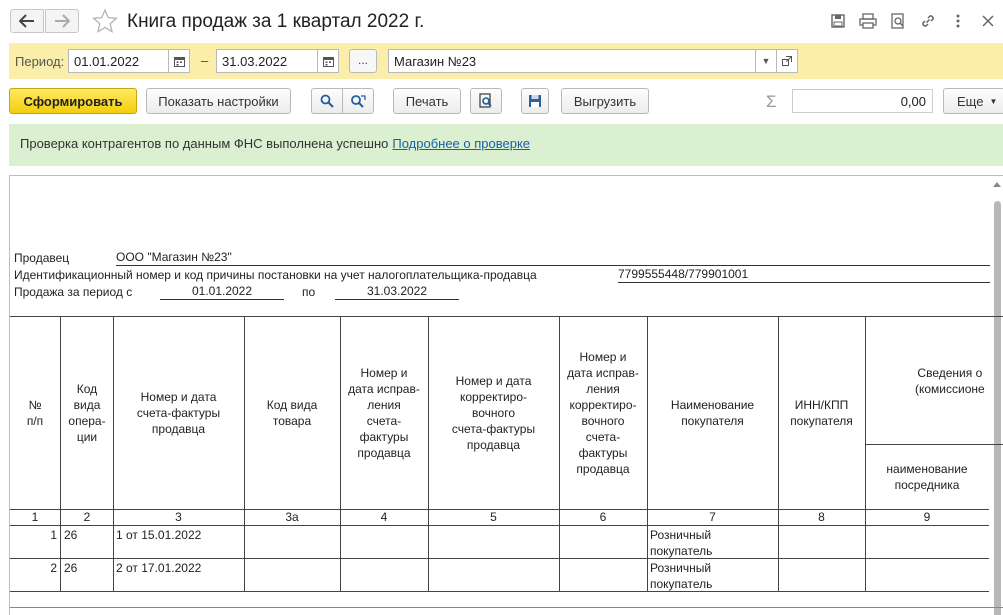 This screenshot has height=615, width=1003. What do you see at coordinates (804, 275) in the screenshot?
I see `inn-value: 7799555448/779901001` at bounding box center [804, 275].